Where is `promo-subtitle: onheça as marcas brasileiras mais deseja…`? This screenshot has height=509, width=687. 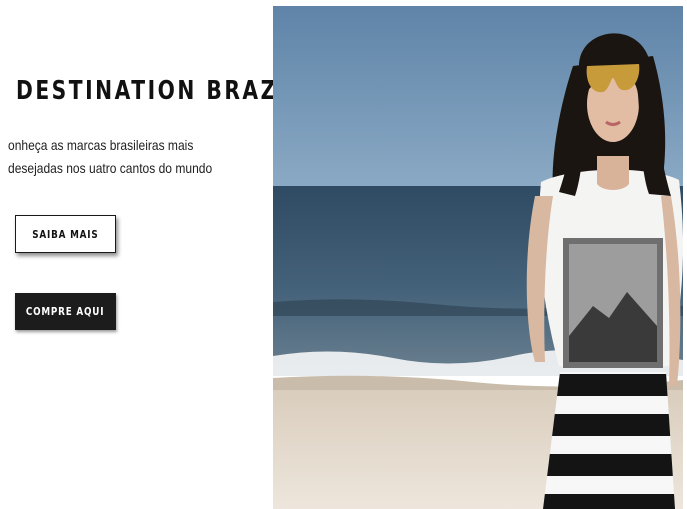 promo-subtitle: onheça as marcas brasileiras mais deseja… is located at coordinates (110, 156).